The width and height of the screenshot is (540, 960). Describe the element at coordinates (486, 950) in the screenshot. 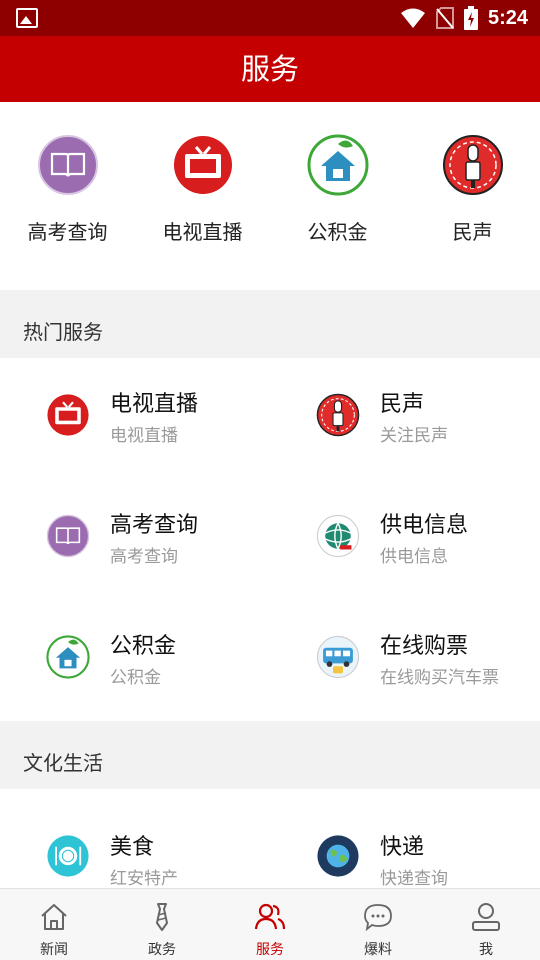

I see `tab-label: 我` at that location.